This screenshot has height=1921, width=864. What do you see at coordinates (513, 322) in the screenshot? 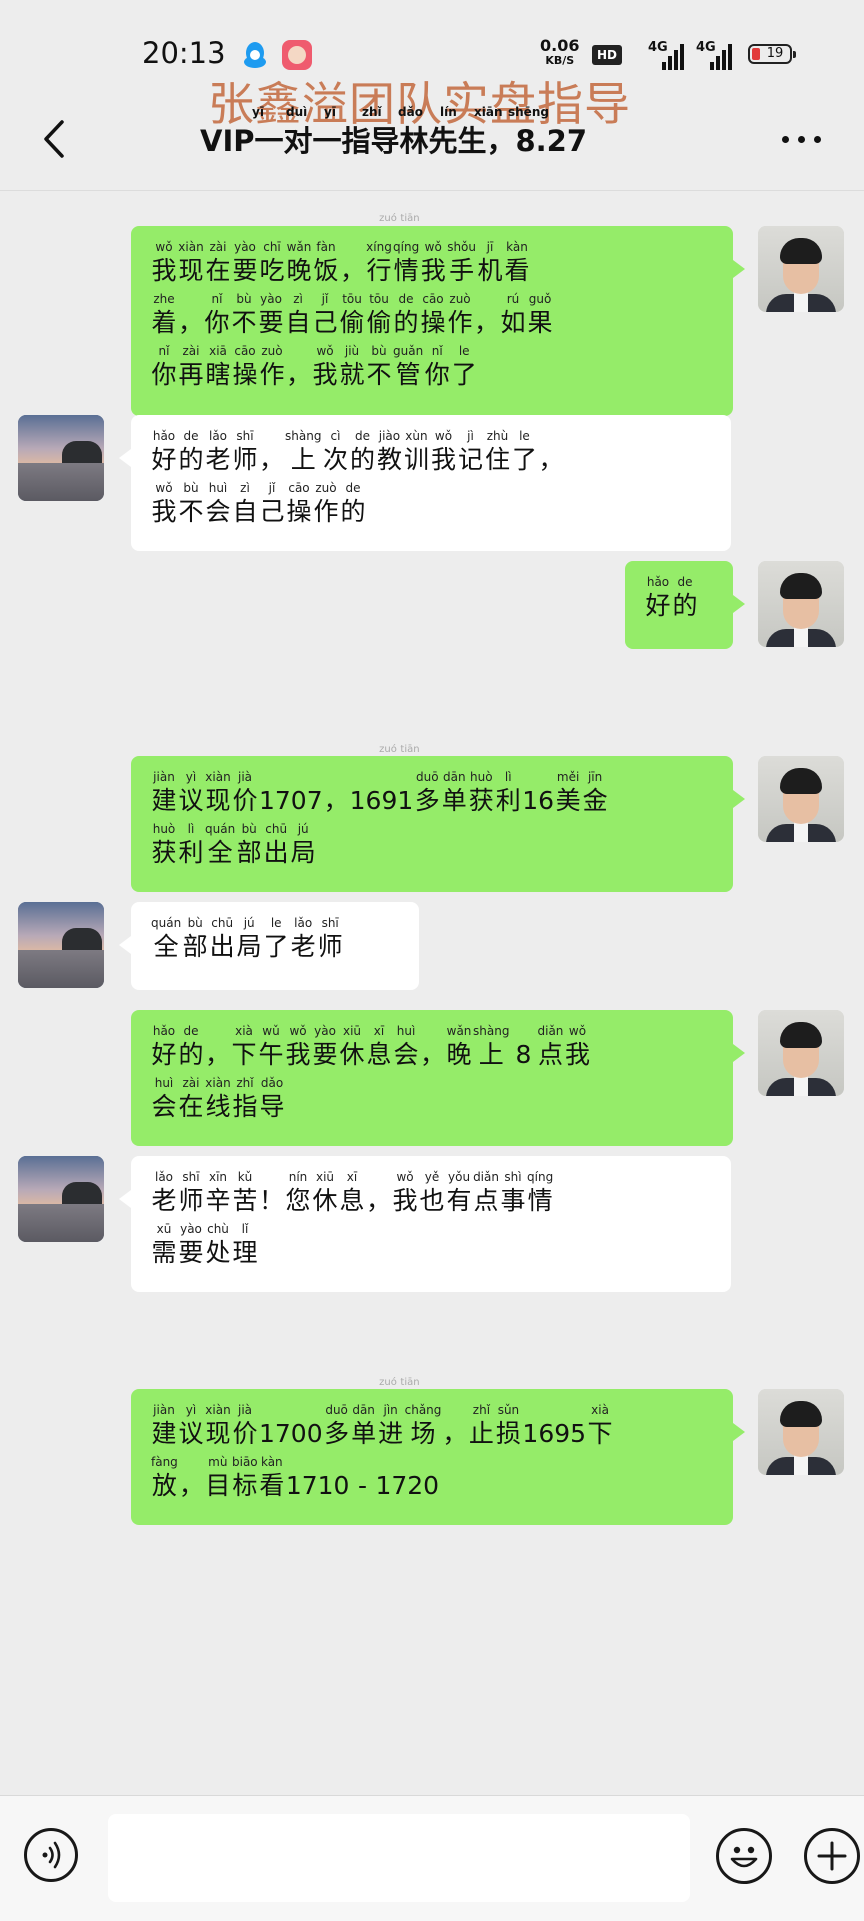
I see `hanzi: 如` at bounding box center [513, 322].